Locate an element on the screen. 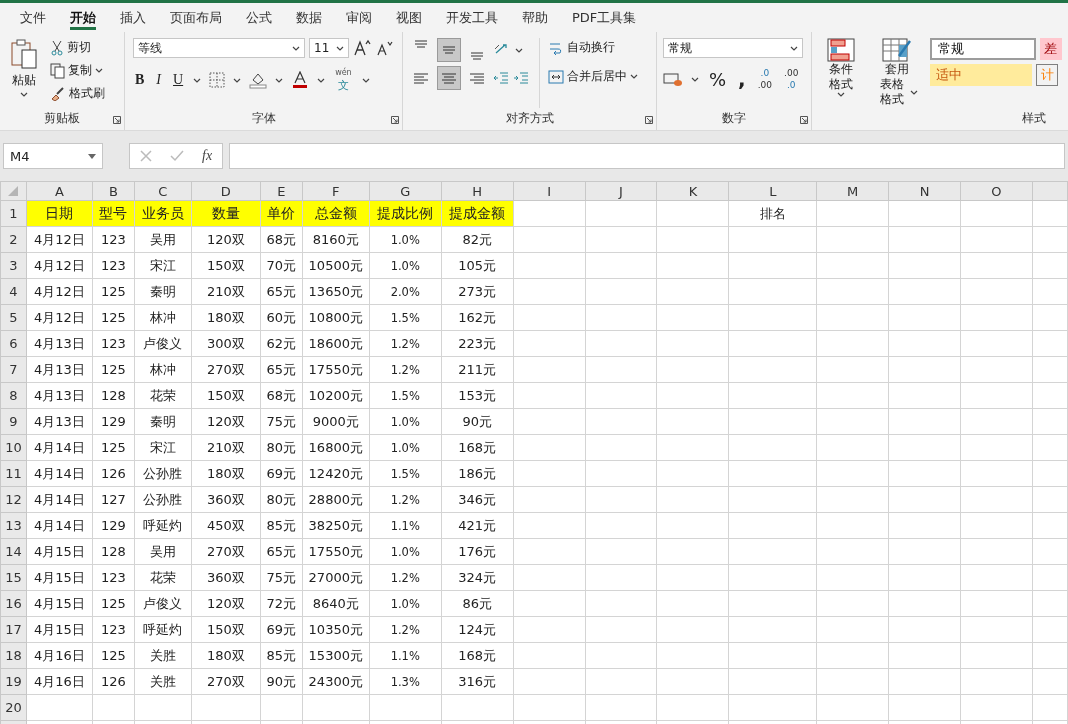  decrease-decimal-button: .00 .0 is located at coordinates (791, 79).